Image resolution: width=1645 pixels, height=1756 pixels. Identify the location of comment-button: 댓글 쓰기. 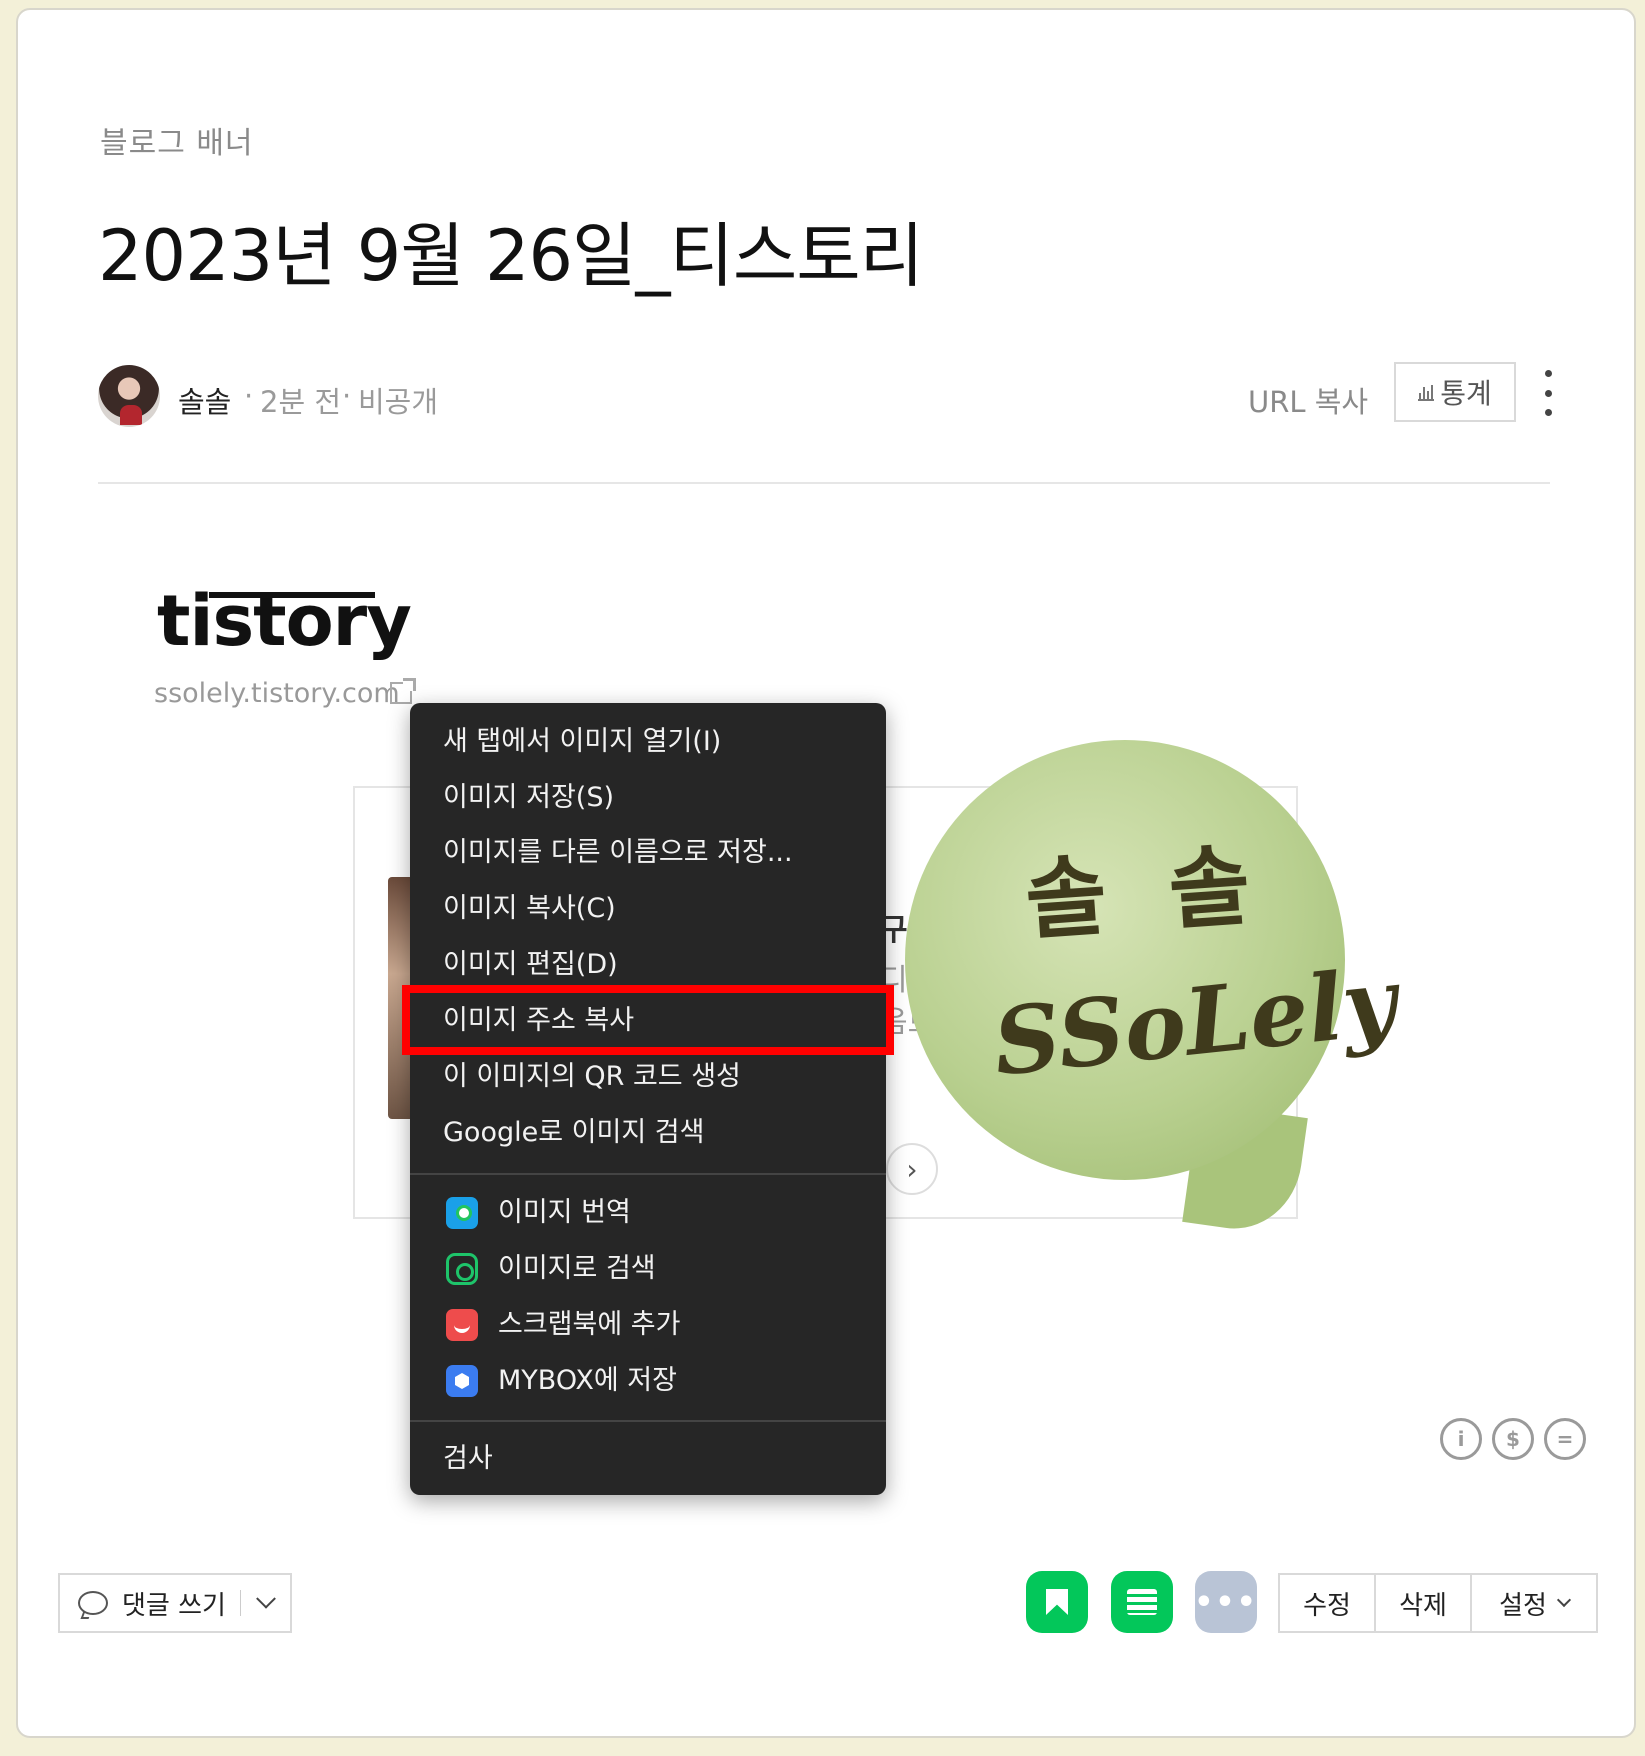
(175, 1603).